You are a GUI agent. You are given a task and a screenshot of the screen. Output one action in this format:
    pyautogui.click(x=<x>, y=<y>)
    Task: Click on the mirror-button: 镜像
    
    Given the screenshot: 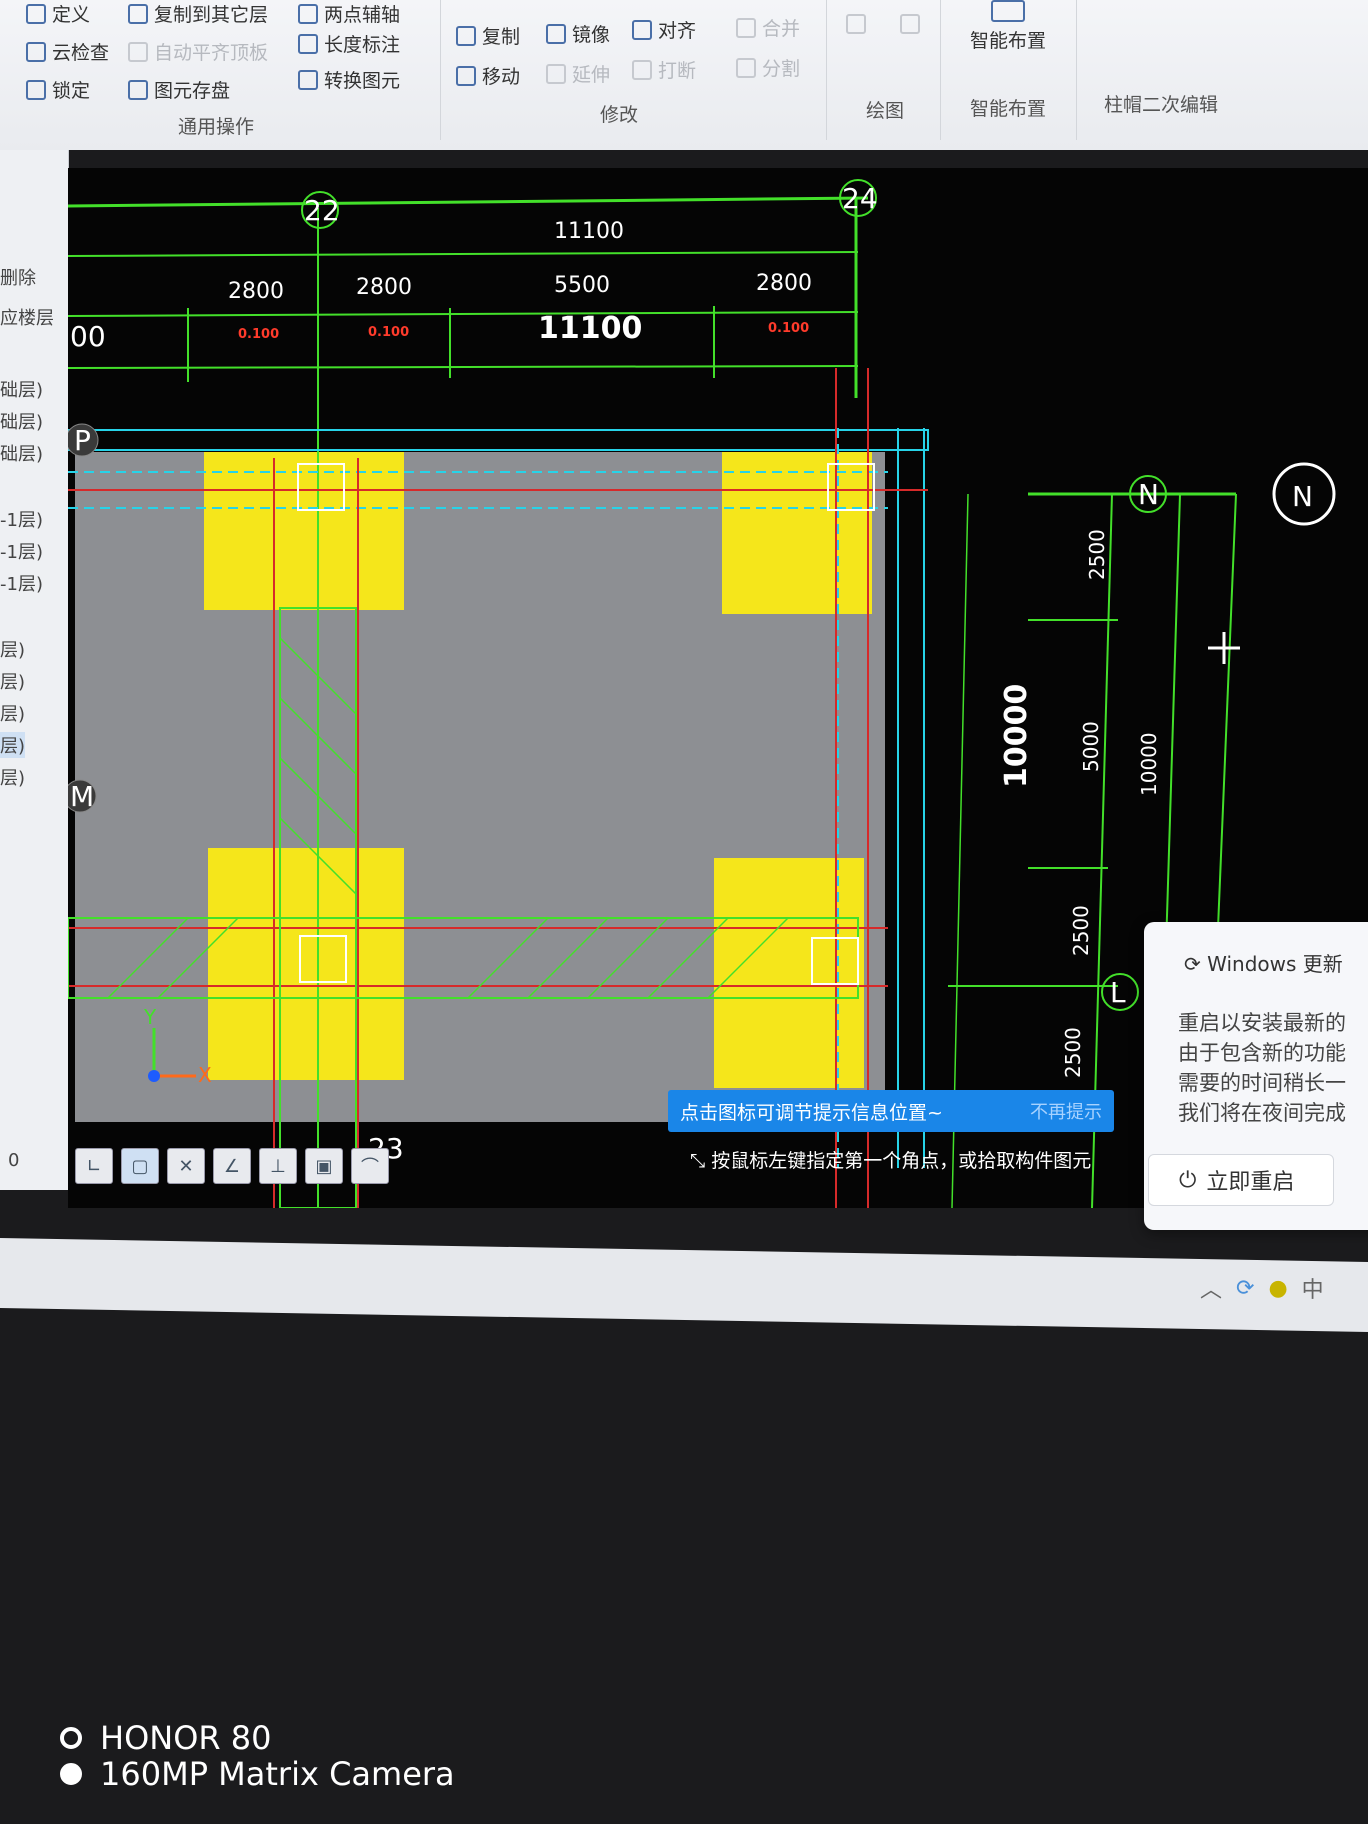 What is the action you would take?
    pyautogui.click(x=578, y=33)
    